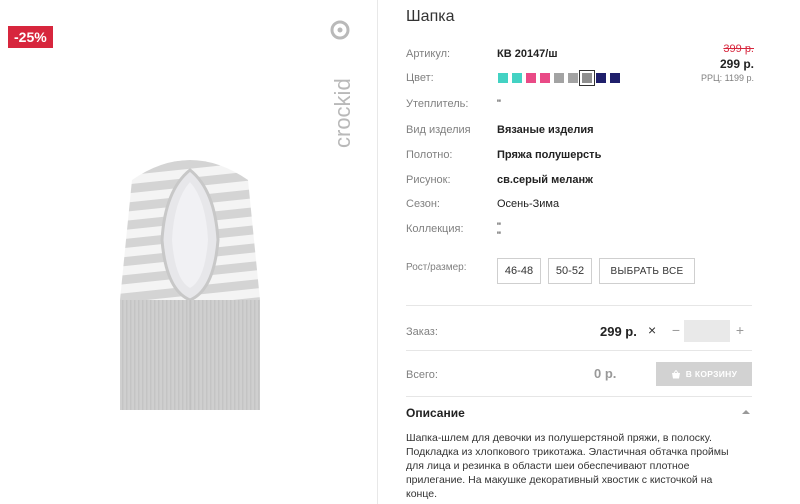 Image resolution: width=800 pixels, height=504 pixels. Describe the element at coordinates (570, 271) in the screenshot. I see `size-option-50-52: 50-52` at that location.